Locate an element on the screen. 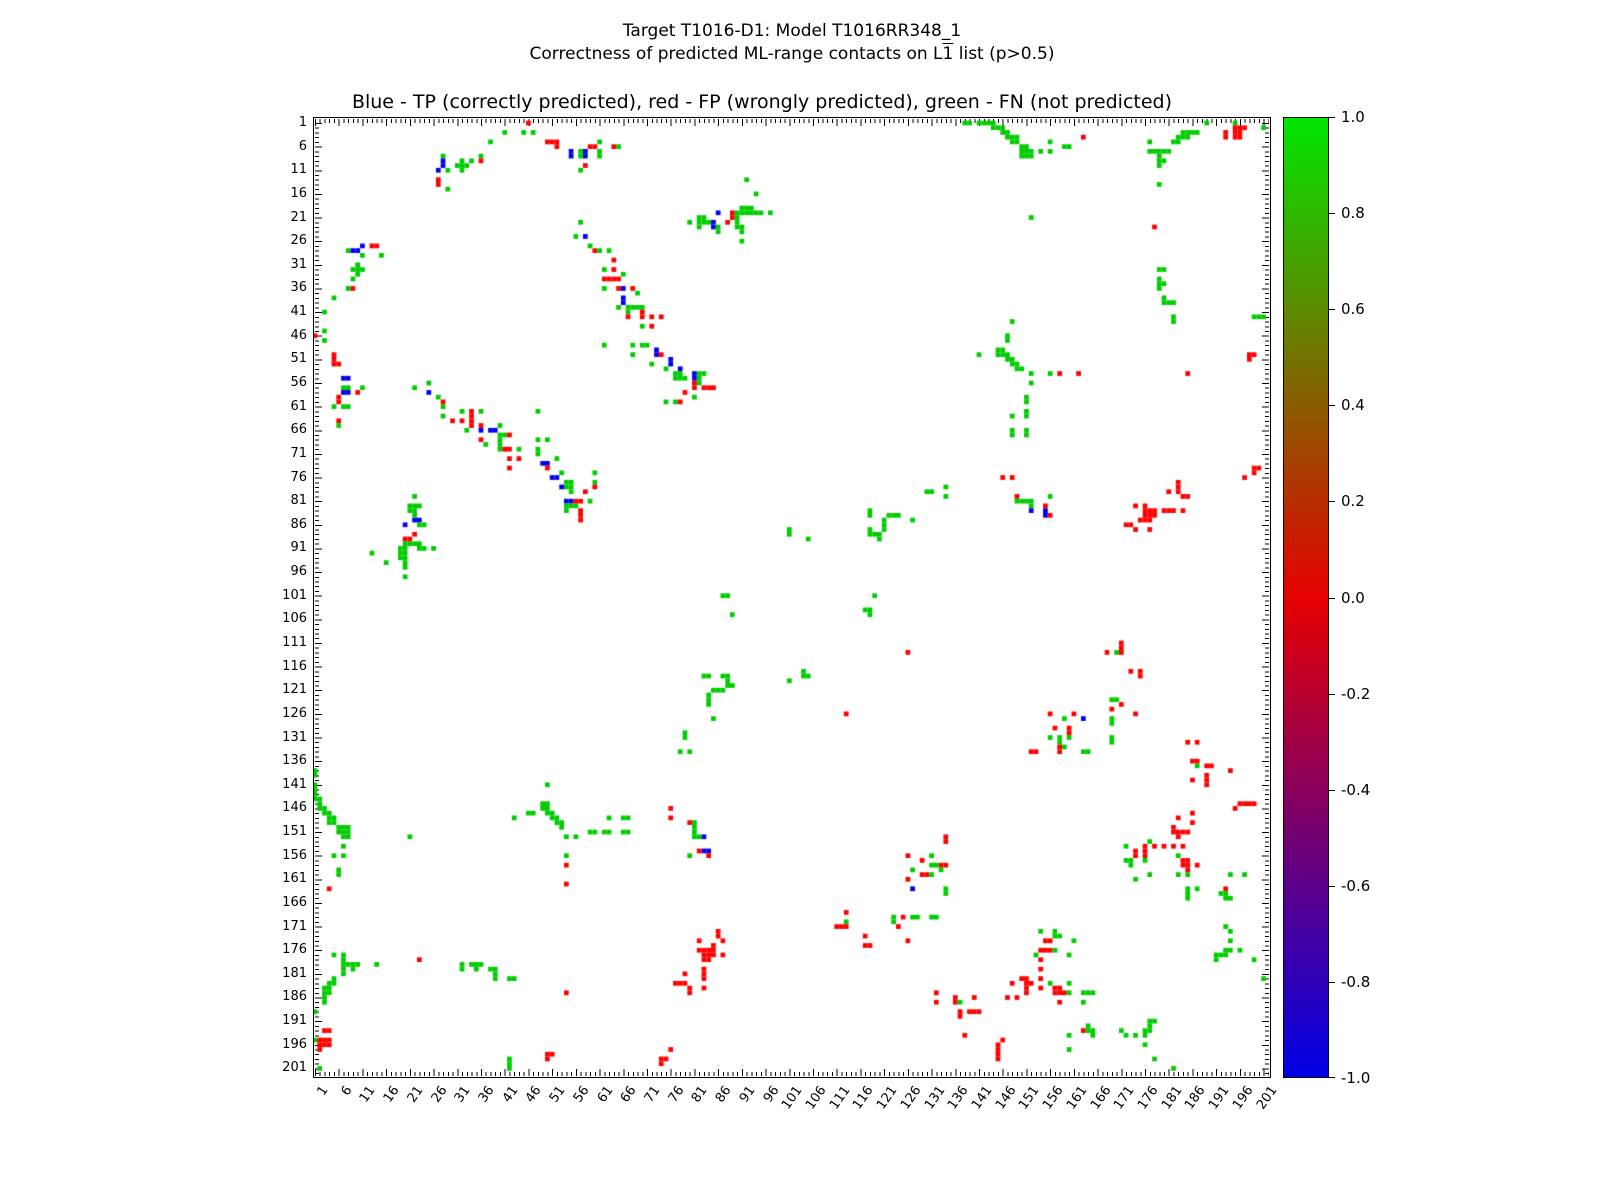  x-tick-label: 16 is located at coordinates (391, 1094).